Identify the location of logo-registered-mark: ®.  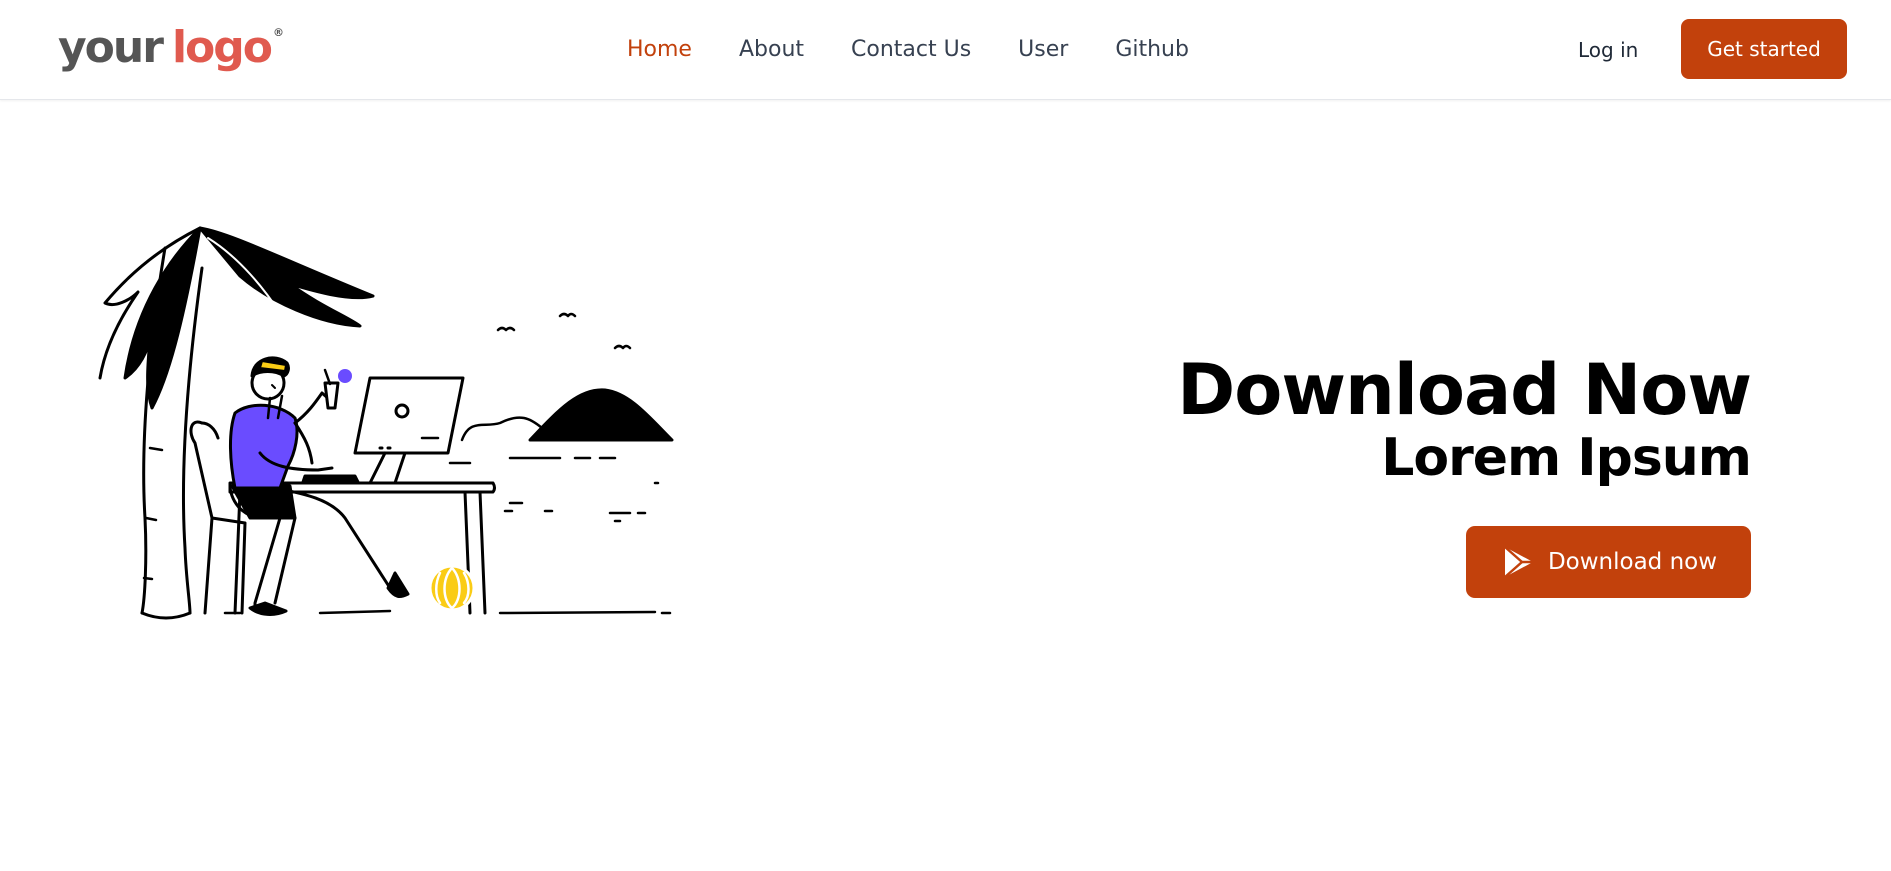
(278, 32).